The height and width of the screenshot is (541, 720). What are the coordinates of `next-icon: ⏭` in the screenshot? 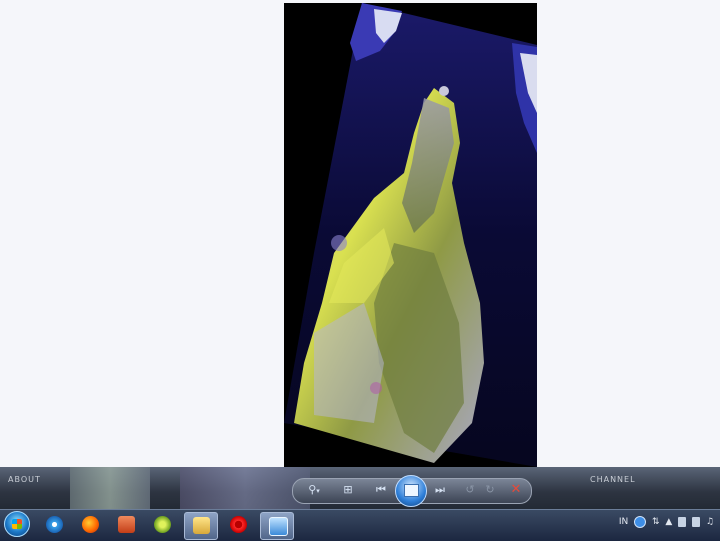 It's located at (440, 489).